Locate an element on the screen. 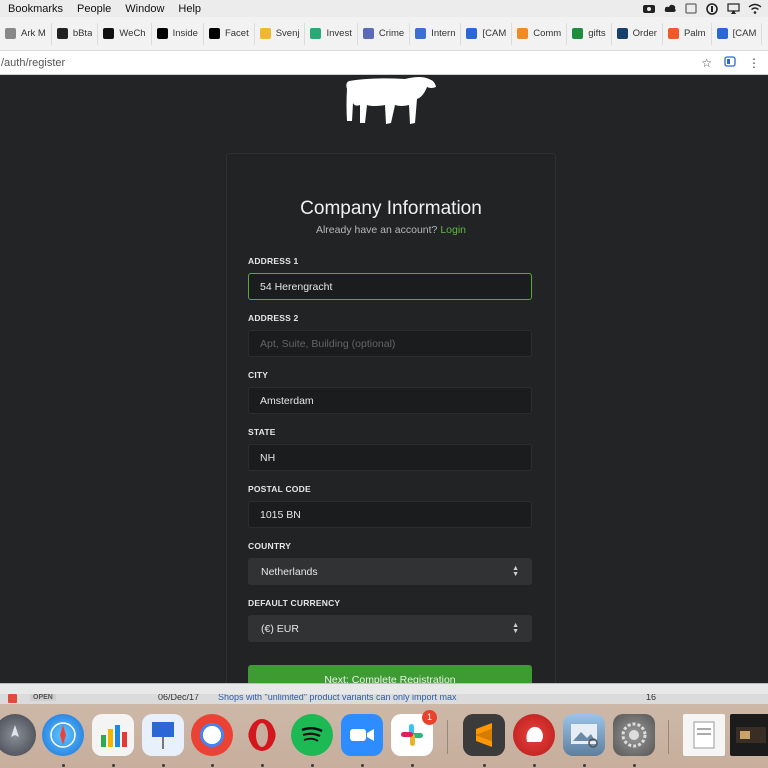 The width and height of the screenshot is (768, 768). address-bar-icons: ☆ ⋮ is located at coordinates (734, 63).